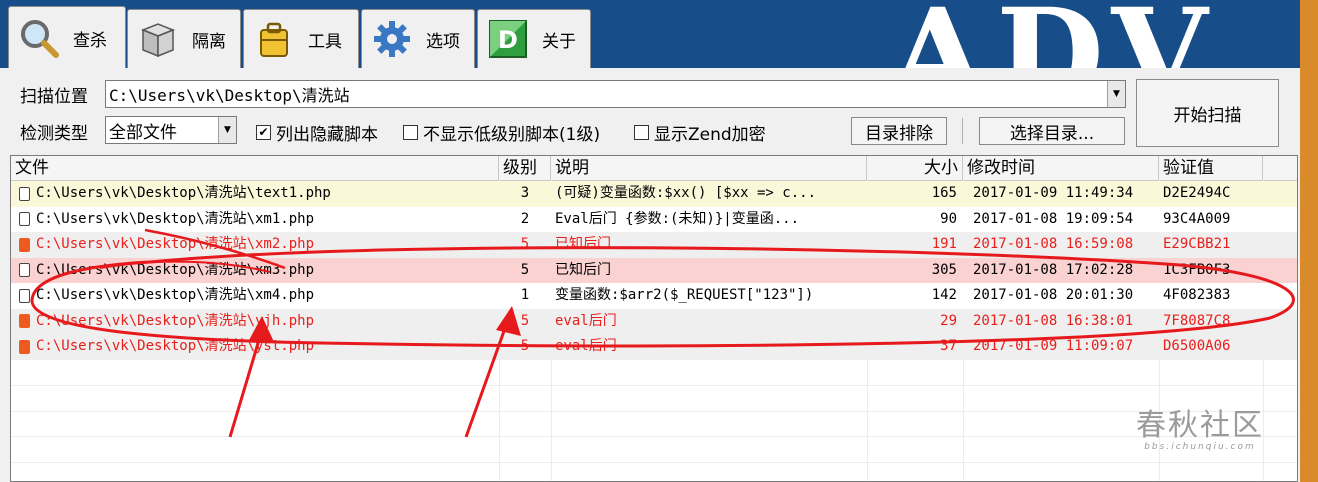  Describe the element at coordinates (1053, 295) in the screenshot. I see `time-cell: 2017-01-08 20:01:30` at that location.